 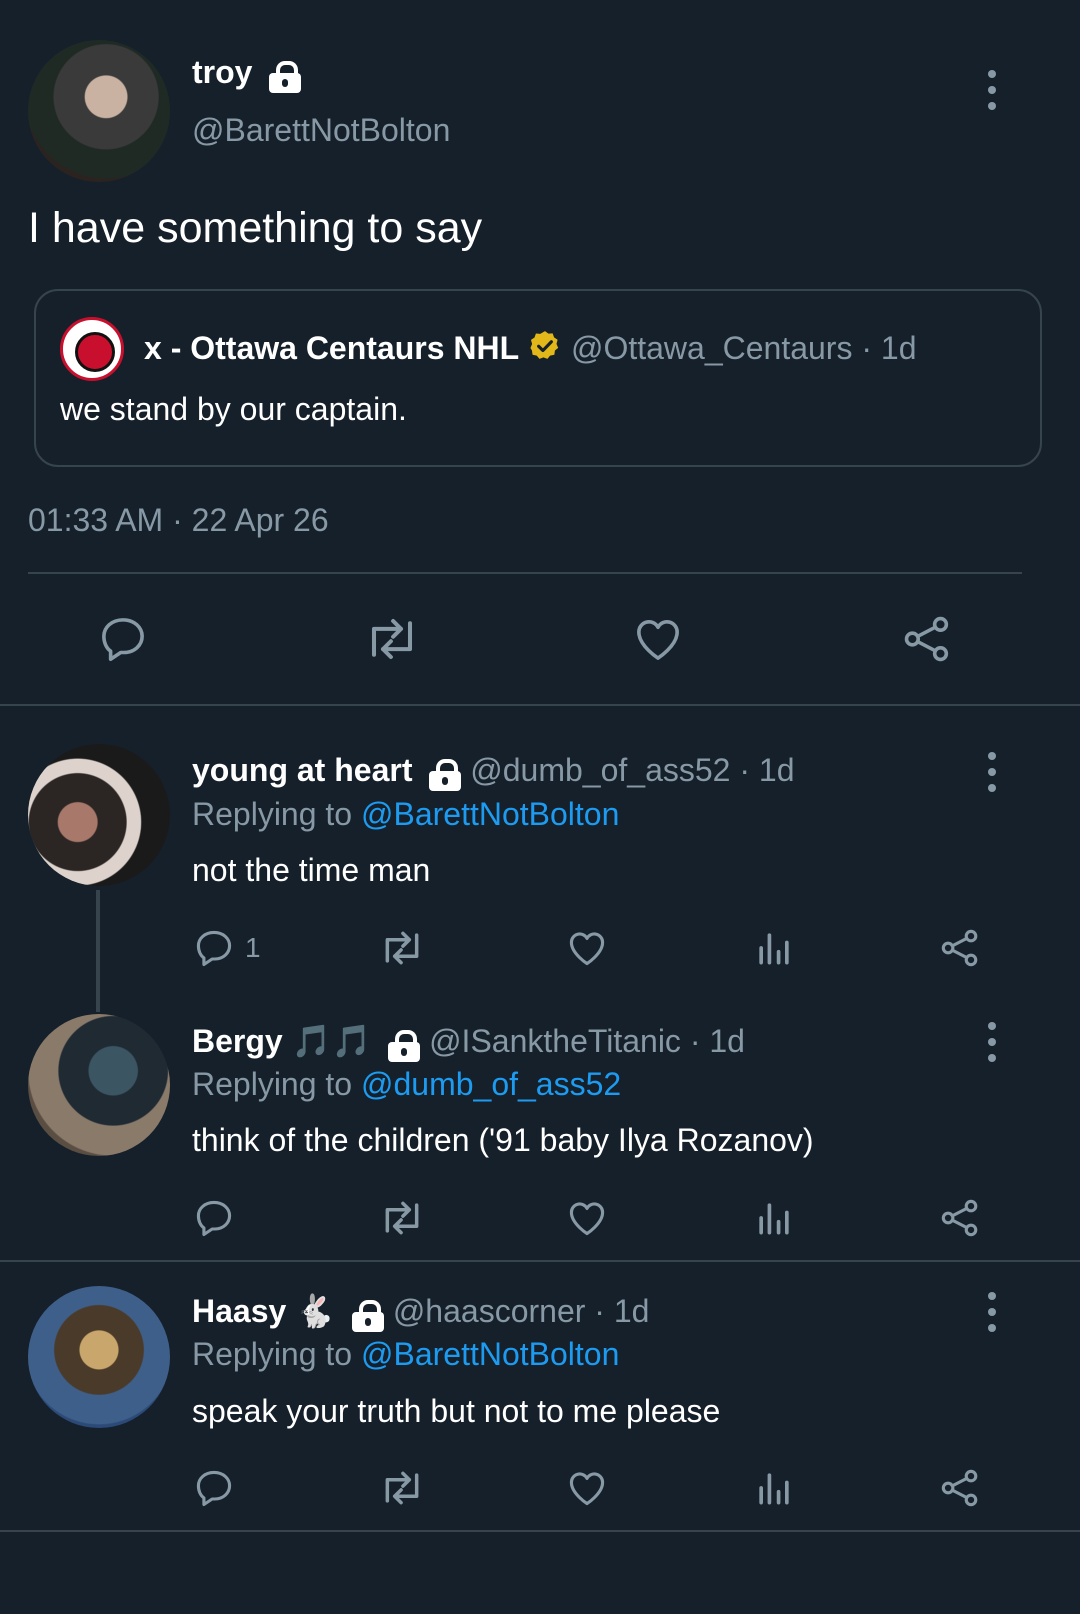 I want to click on tweet-text: I have something to say, so click(x=255, y=228).